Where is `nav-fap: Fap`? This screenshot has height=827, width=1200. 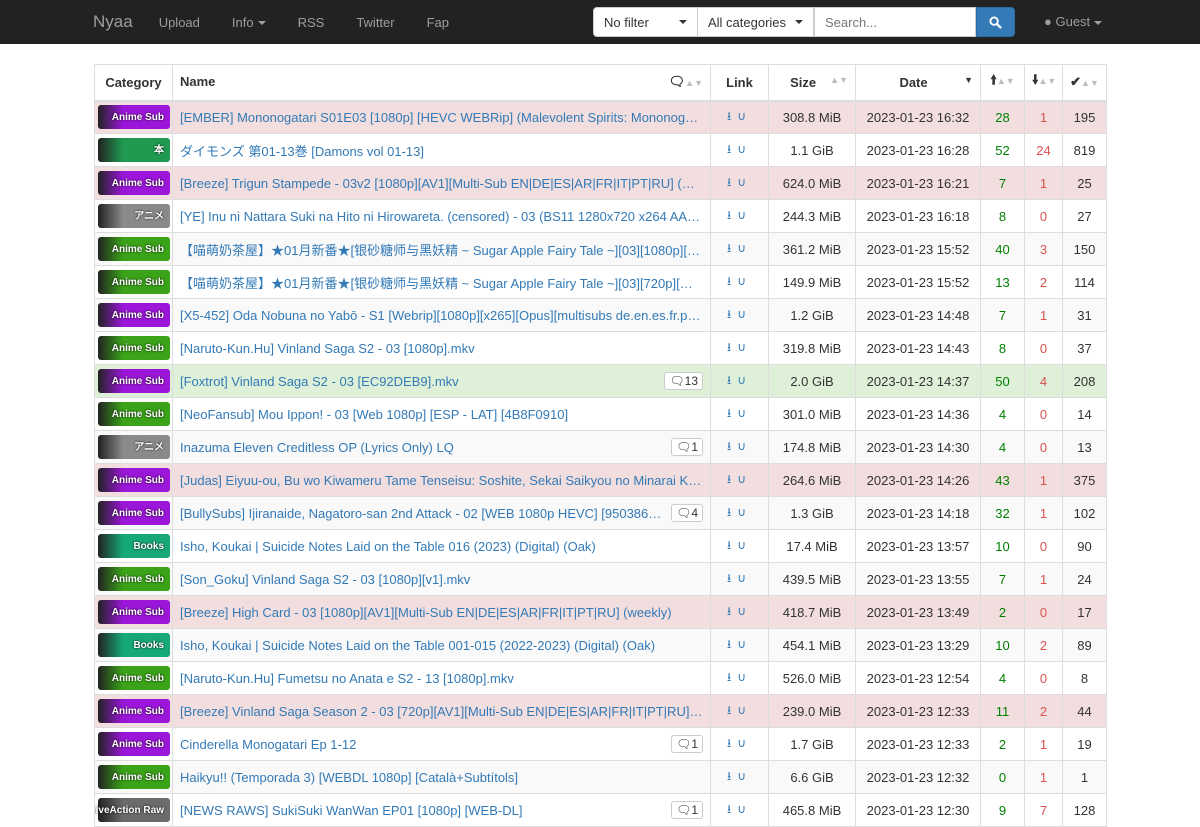
nav-fap: Fap is located at coordinates (438, 22).